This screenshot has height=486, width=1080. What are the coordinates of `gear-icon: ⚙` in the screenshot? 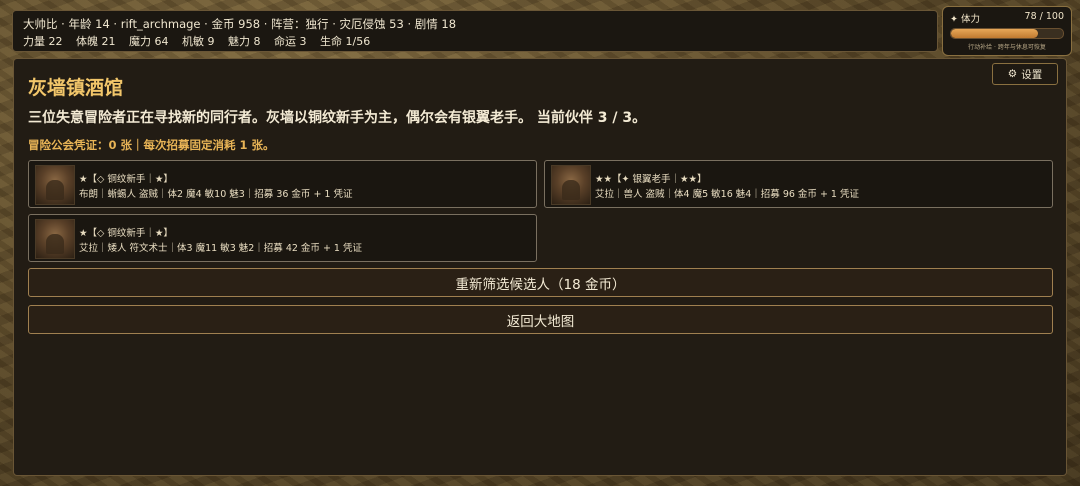 It's located at (1012, 74).